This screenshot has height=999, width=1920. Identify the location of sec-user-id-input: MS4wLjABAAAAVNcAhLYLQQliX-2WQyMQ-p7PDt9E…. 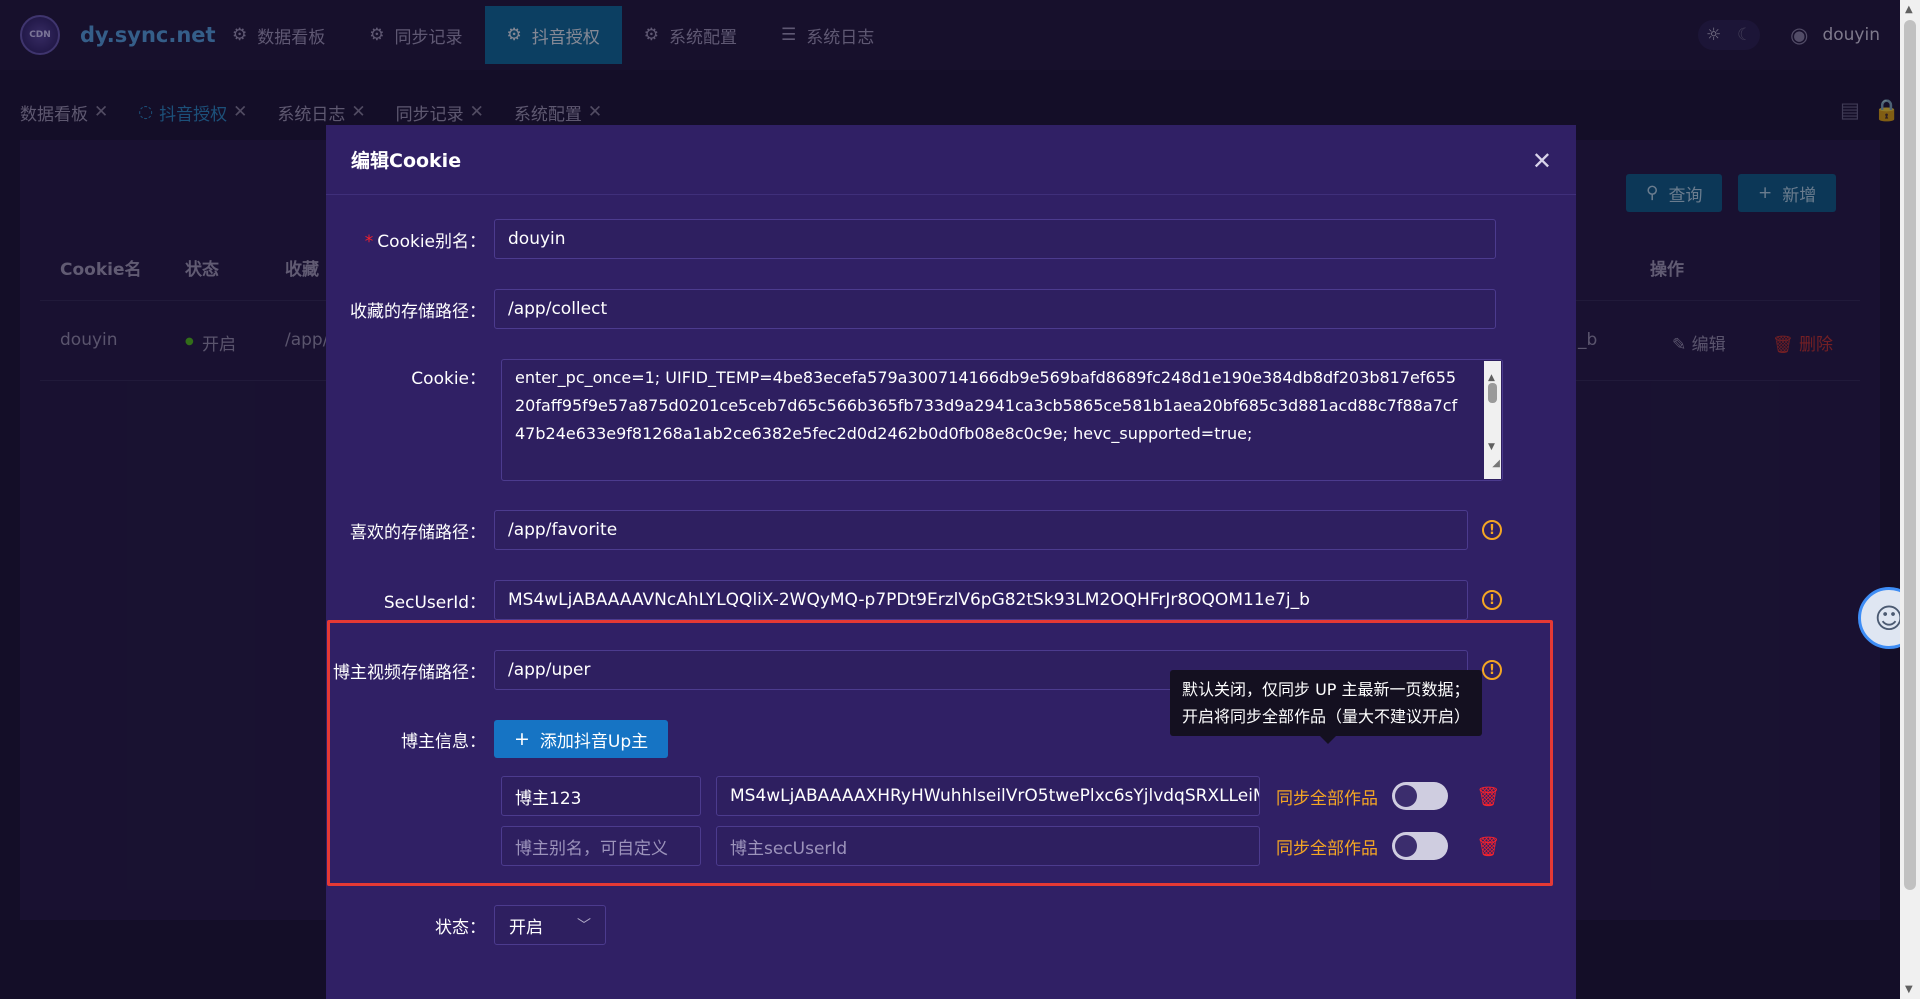
(981, 600).